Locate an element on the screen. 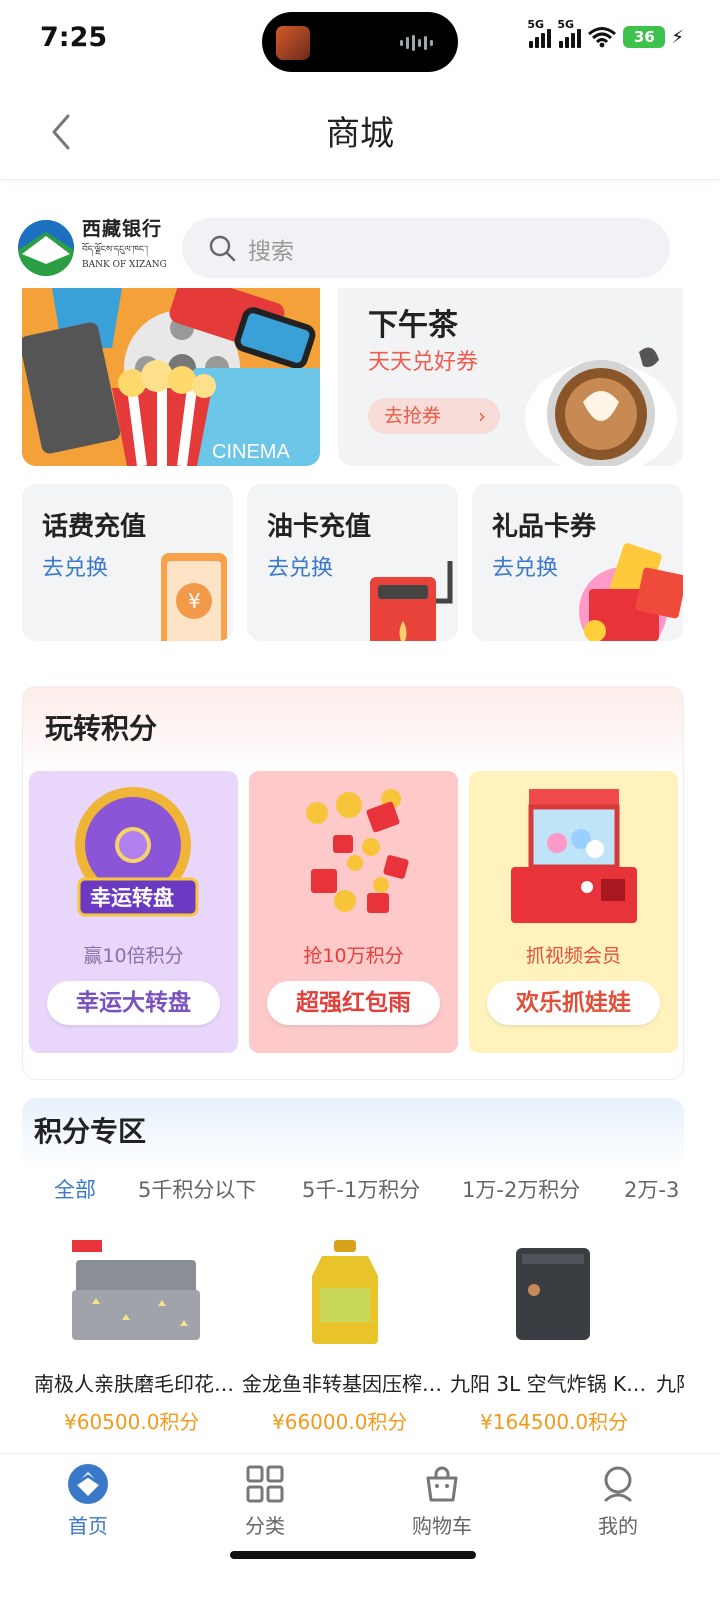 This screenshot has height=1600, width=720. bedding-image is located at coordinates (136, 1290).